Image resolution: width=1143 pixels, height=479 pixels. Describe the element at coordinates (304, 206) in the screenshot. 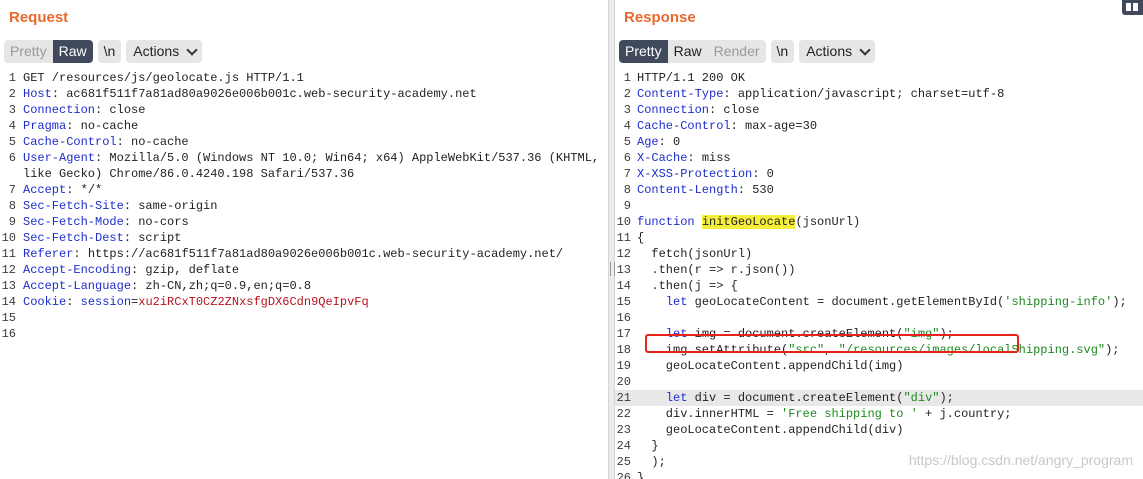

I see `code-line: 8 Sec-Fetch-Site: same-origin` at that location.